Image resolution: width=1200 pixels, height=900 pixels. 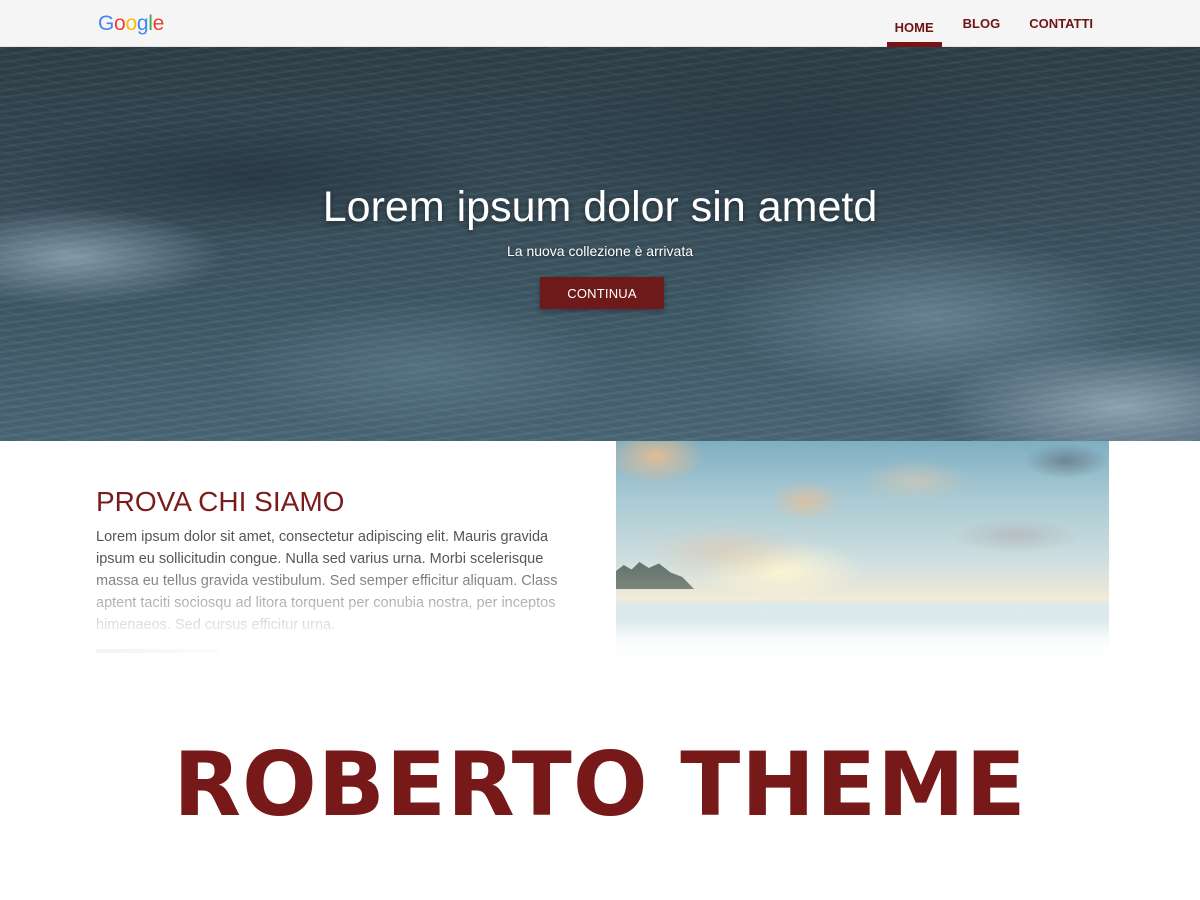 I want to click on site-header: Google HOME BLOG CONTATTI, so click(x=600, y=23).